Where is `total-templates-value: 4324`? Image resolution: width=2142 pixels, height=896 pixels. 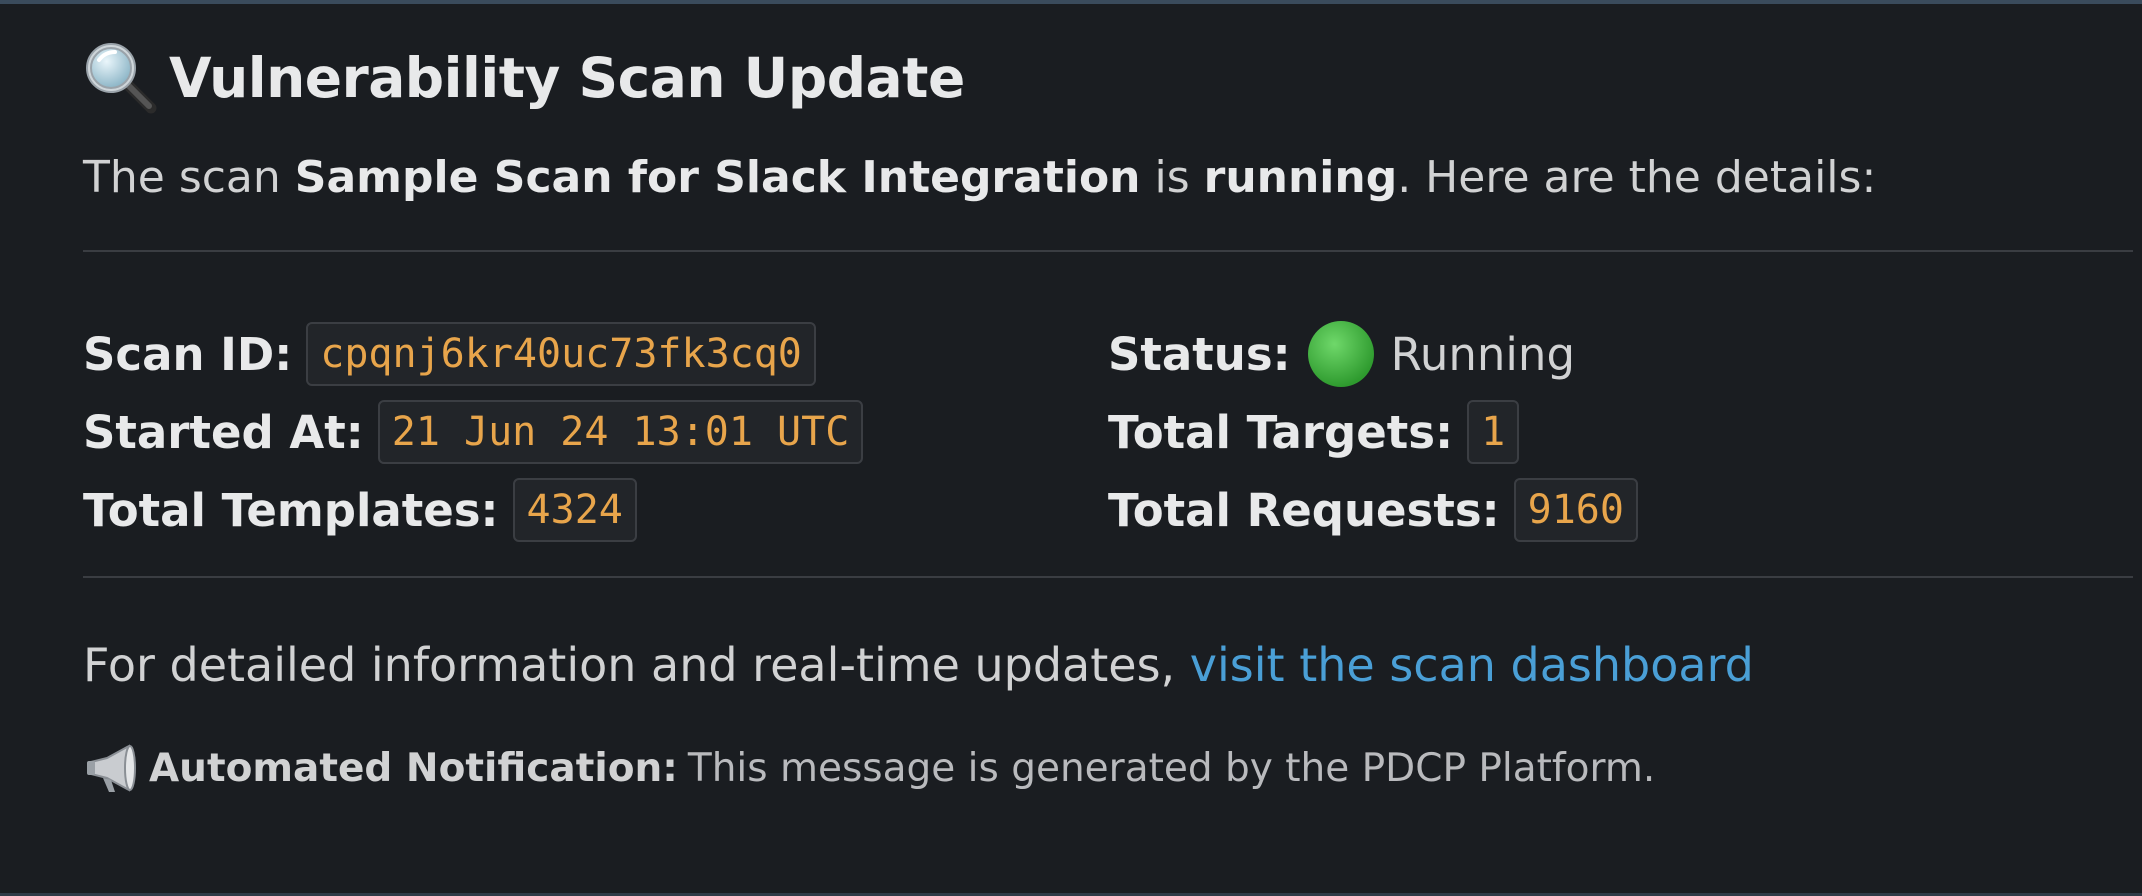 total-templates-value: 4324 is located at coordinates (574, 510).